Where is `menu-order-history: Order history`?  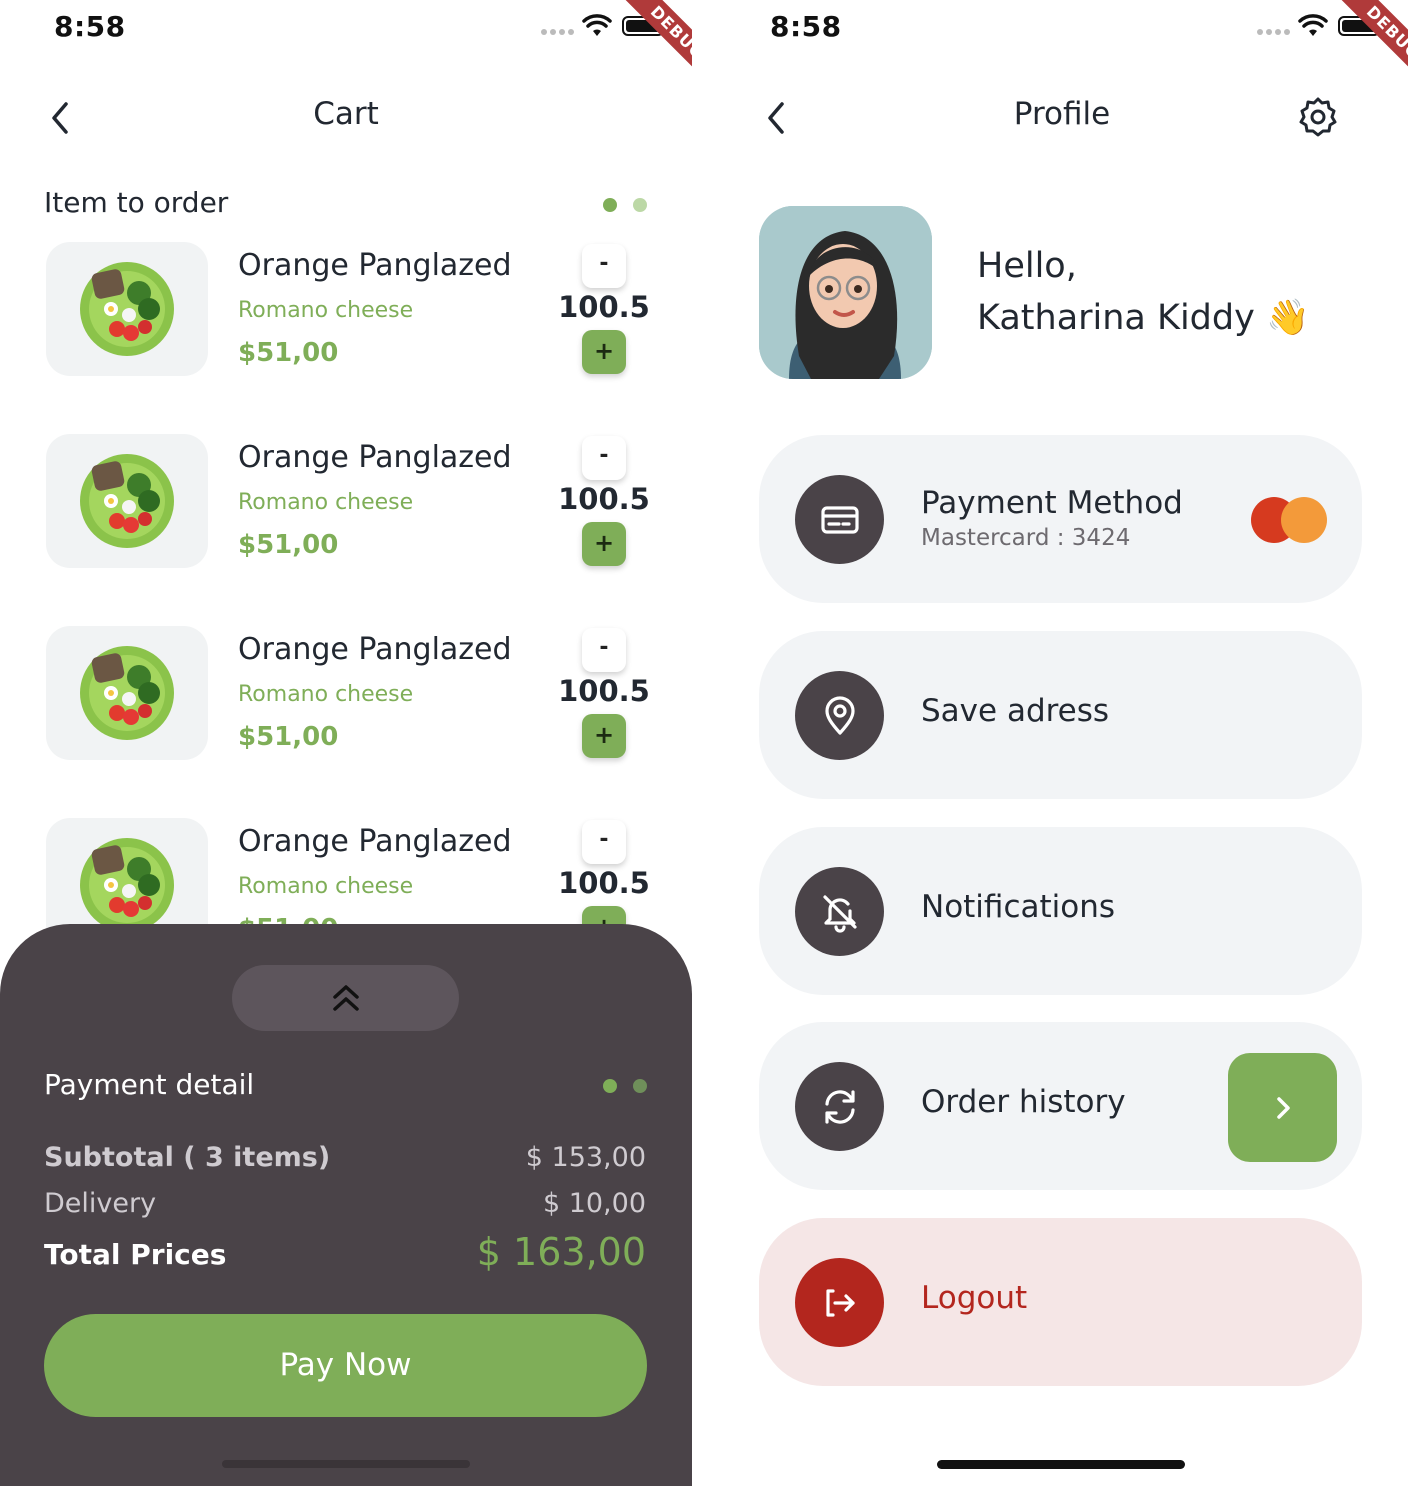
menu-order-history: Order history is located at coordinates (1060, 1106).